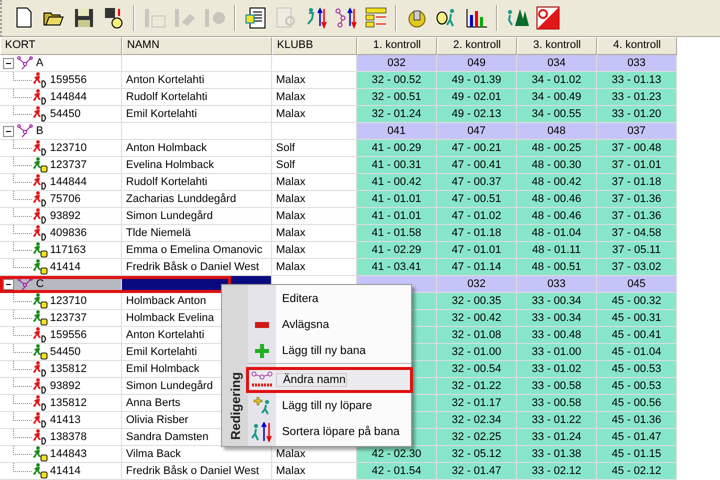 Image resolution: width=720 pixels, height=480 pixels. What do you see at coordinates (477, 97) in the screenshot?
I see `split-time-cell: 49 - 02.01` at bounding box center [477, 97].